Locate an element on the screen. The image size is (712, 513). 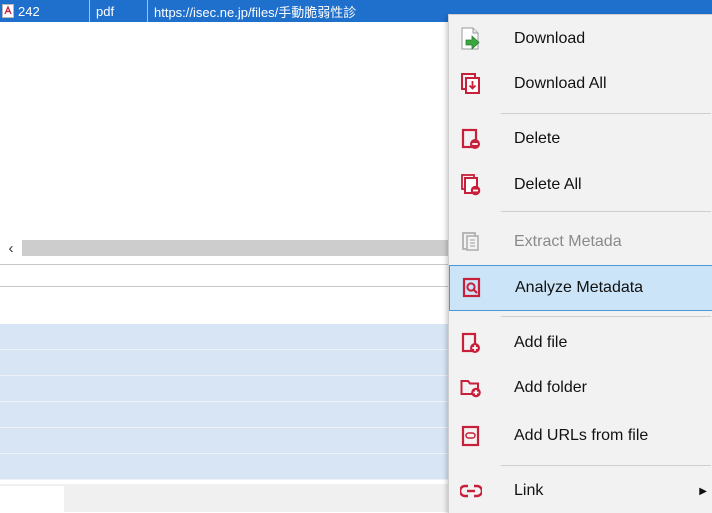
menu-item-link: Link ▶ is located at coordinates (580, 491).